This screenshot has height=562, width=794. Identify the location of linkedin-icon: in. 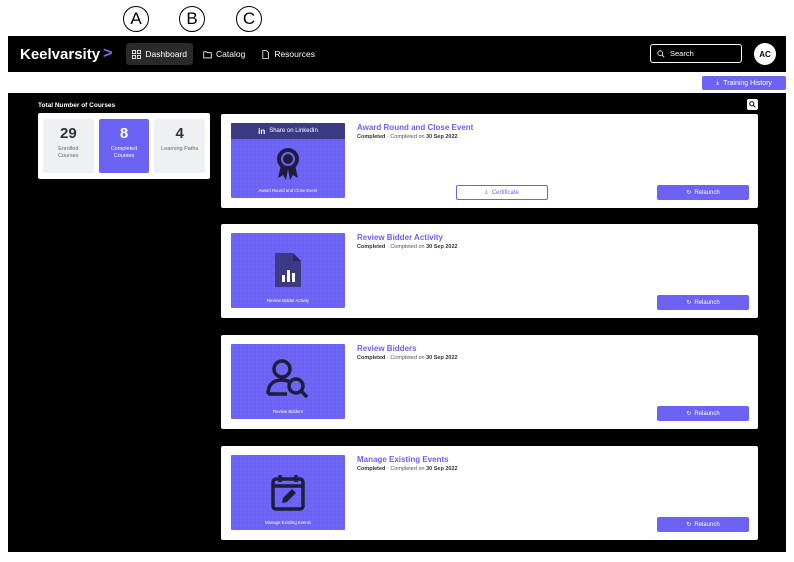
(262, 131).